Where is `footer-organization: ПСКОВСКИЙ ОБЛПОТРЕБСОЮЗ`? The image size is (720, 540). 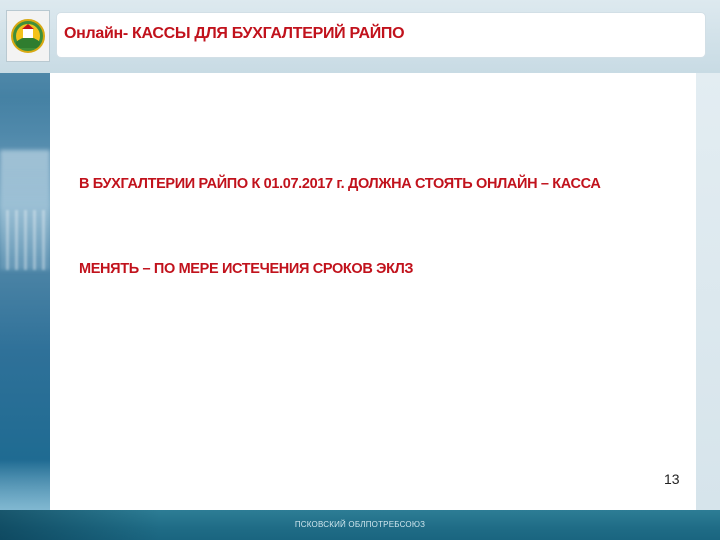 footer-organization: ПСКОВСКИЙ ОБЛПОТРЕБСОЮЗ is located at coordinates (360, 524).